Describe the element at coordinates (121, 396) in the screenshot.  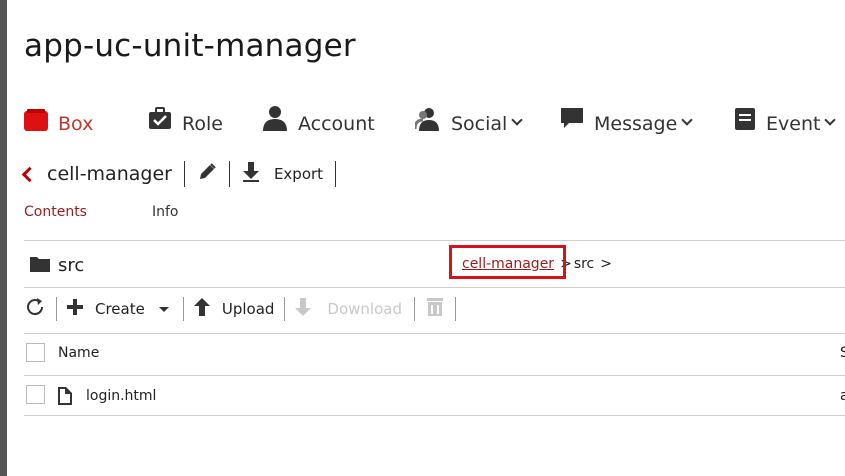
I see `file-name: login.html` at that location.